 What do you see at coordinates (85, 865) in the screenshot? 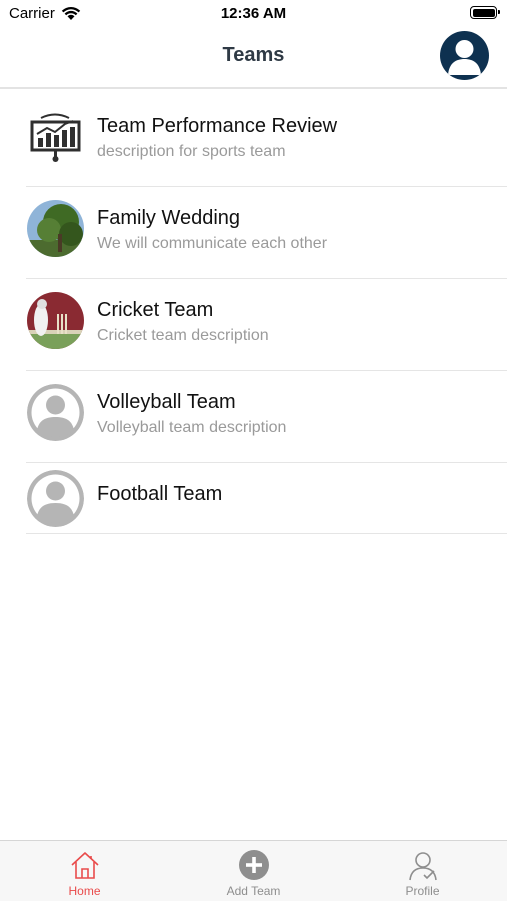
I see `home-icon` at bounding box center [85, 865].